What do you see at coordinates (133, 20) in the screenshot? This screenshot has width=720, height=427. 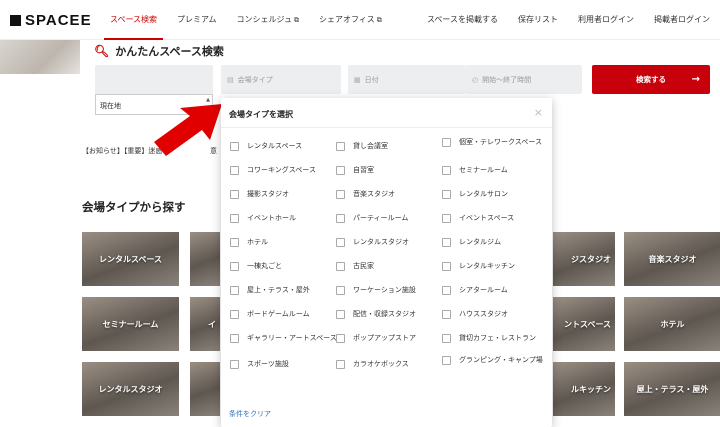 I see `nav-item: スペース検索` at bounding box center [133, 20].